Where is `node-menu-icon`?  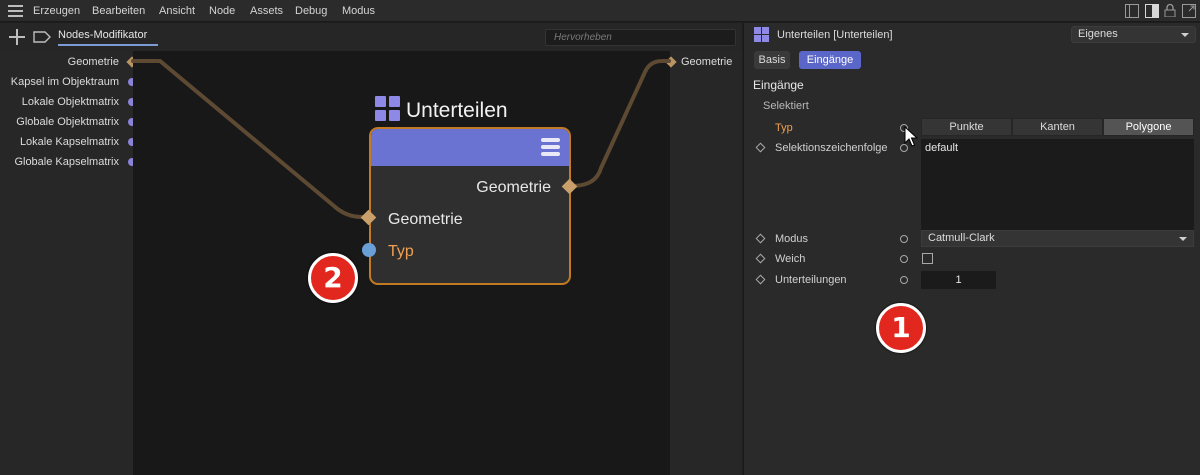 node-menu-icon is located at coordinates (550, 147).